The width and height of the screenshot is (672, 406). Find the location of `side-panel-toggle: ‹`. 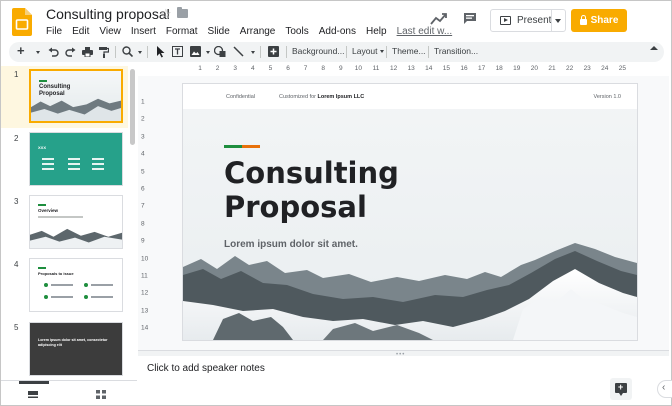

side-panel-toggle: ‹ is located at coordinates (664, 389).